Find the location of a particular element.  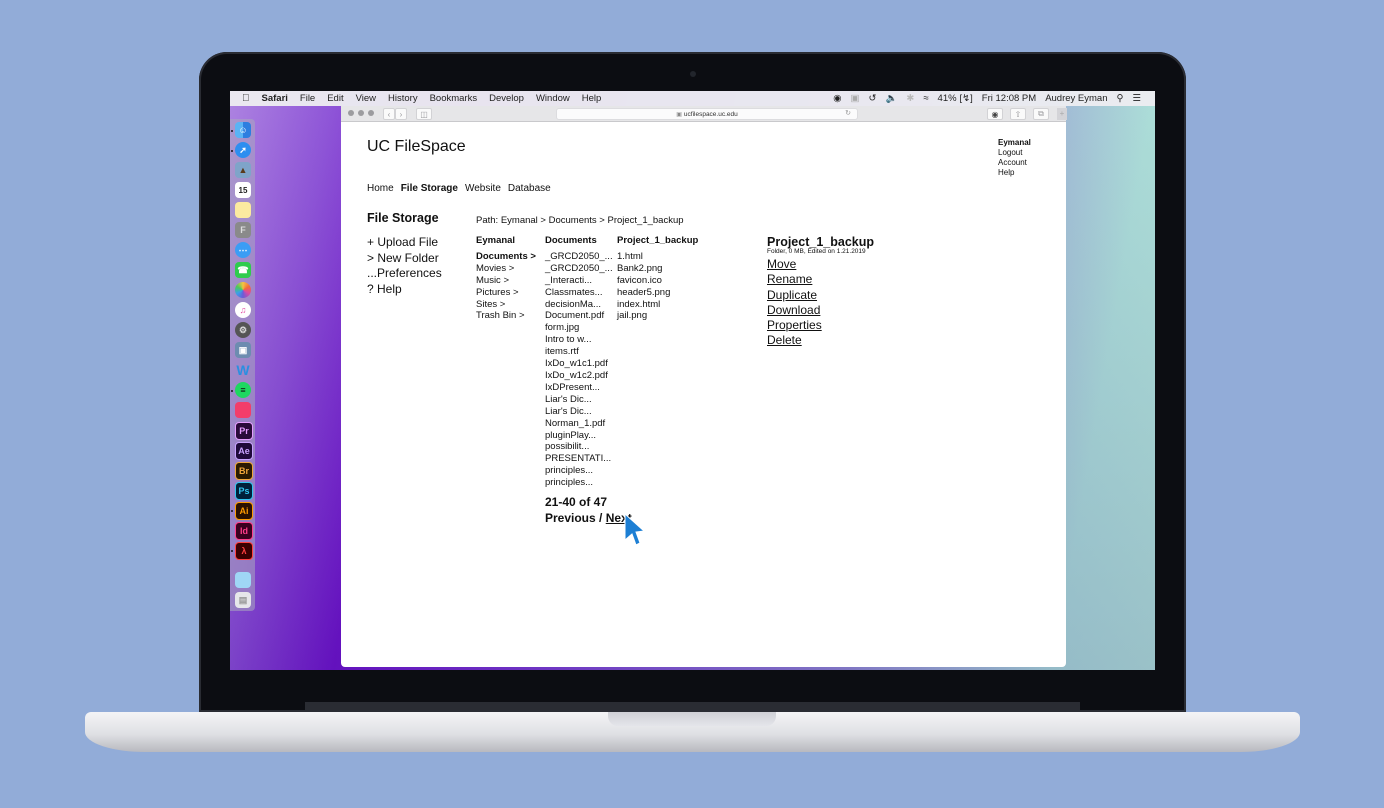

after-effects-icon: Ae is located at coordinates (244, 451).